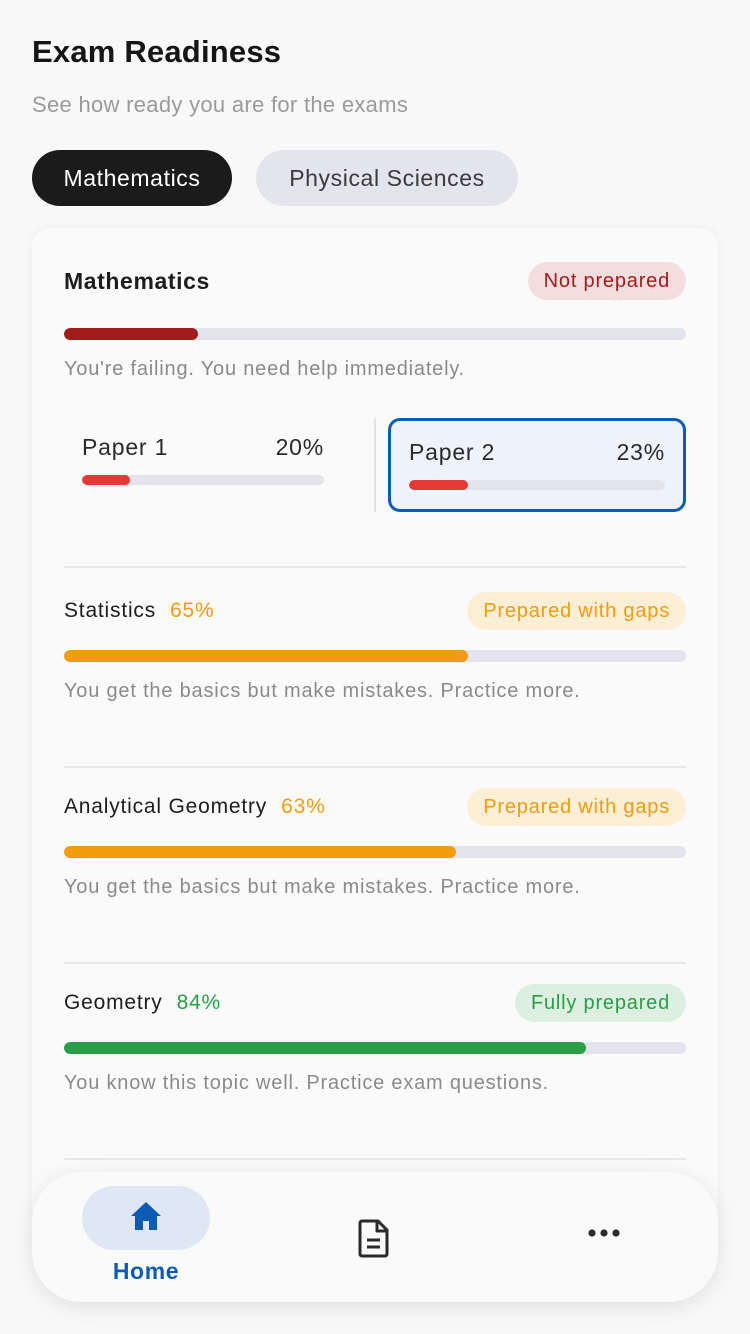 The width and height of the screenshot is (750, 1334). I want to click on paper-selector: Paper 1 20% Paper 2 23%, so click(375, 465).